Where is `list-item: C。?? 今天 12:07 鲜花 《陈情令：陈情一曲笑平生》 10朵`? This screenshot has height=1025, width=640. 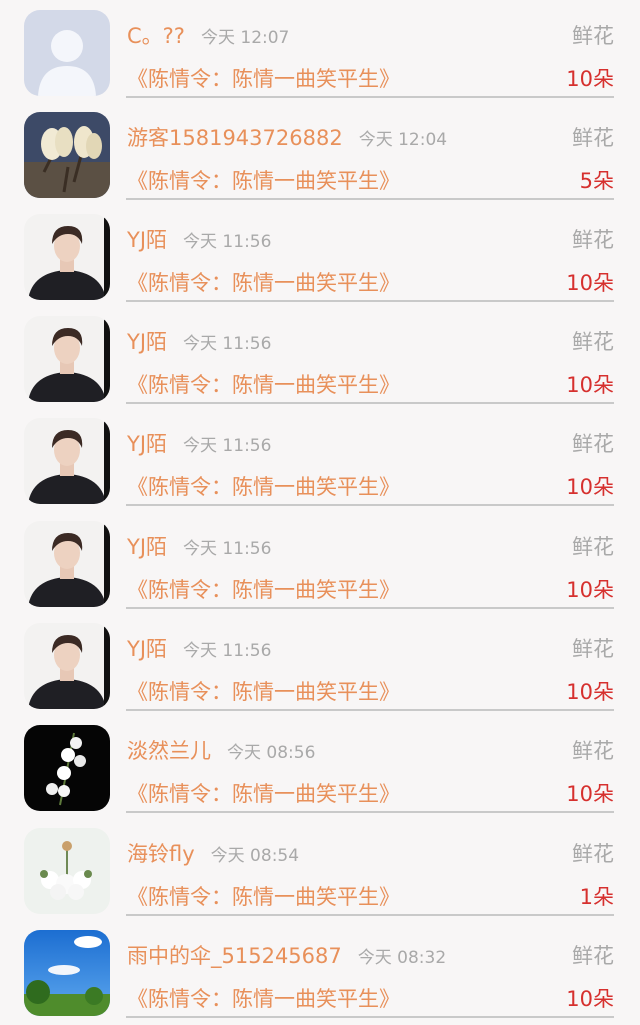
list-item: C。?? 今天 12:07 鲜花 《陈情令：陈情一曲笑平生》 10朵 is located at coordinates (320, 51).